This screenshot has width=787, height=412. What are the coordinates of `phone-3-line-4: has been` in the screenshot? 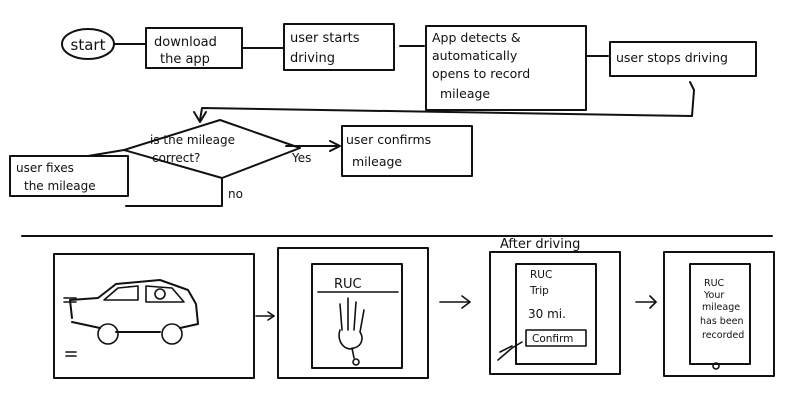 It's located at (722, 321).